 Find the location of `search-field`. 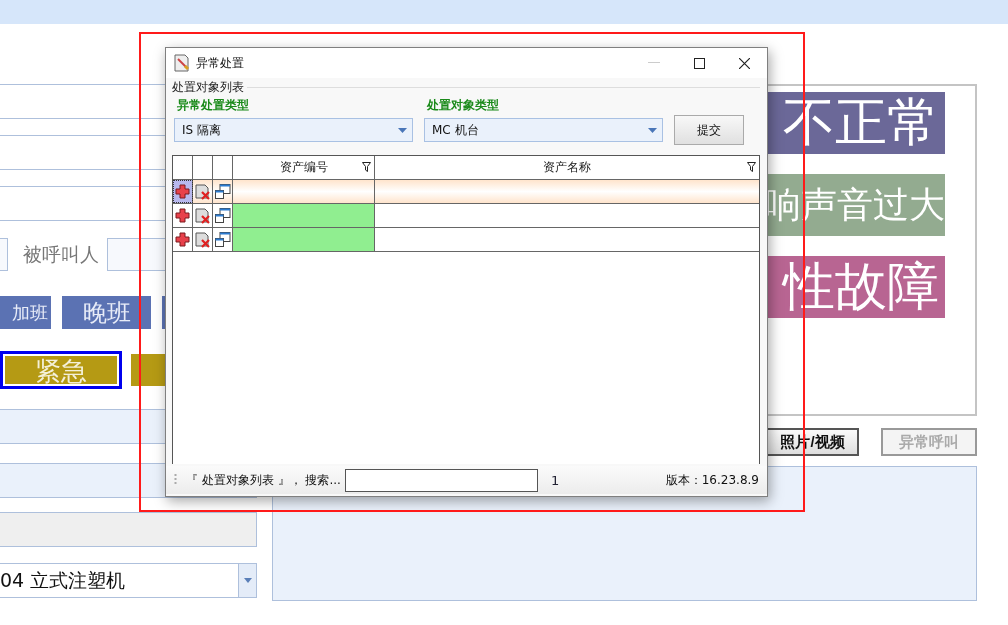

search-field is located at coordinates (441, 480).